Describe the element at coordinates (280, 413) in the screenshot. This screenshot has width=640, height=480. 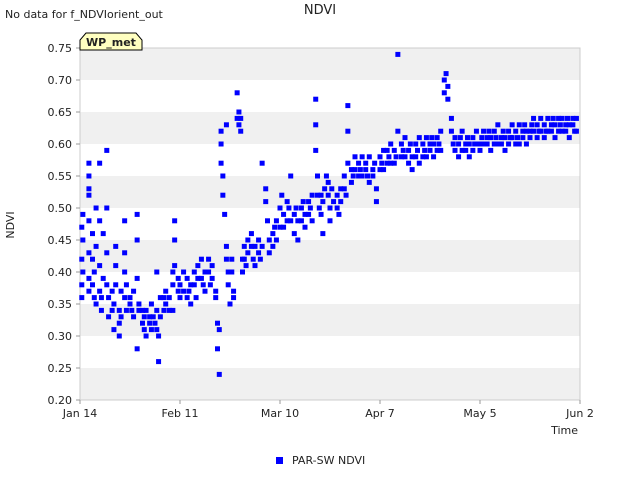
I see `x-tick-label: Mar 10` at that location.